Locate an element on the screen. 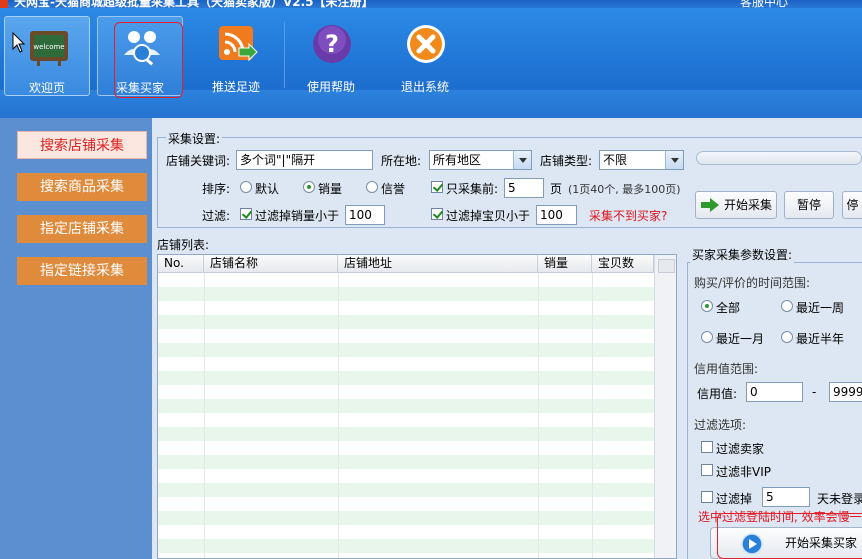  col-no: No. is located at coordinates (181, 264).